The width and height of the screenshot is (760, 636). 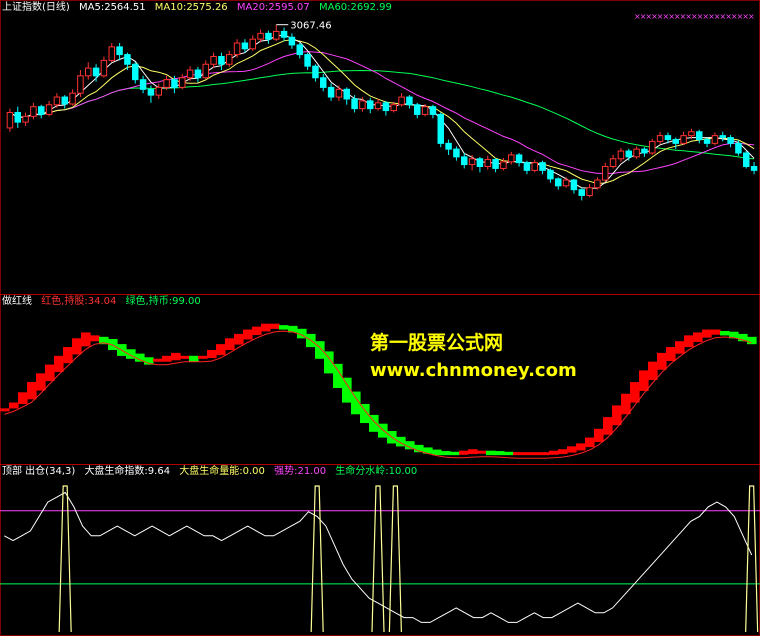 I want to click on middle-legend-title: 做红线, so click(x=17, y=301).